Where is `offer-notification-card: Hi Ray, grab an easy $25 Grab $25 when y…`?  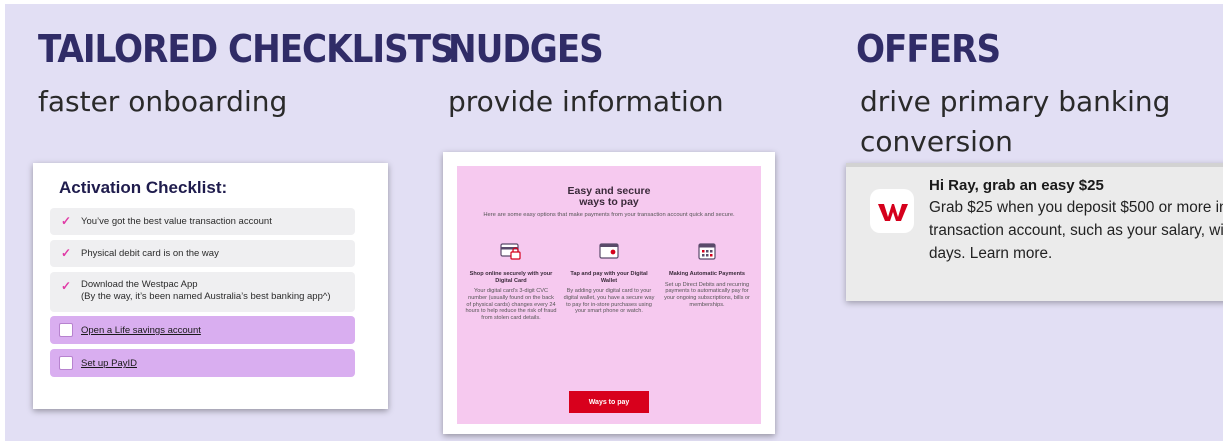 offer-notification-card: Hi Ray, grab an easy $25 Grab $25 when y… is located at coordinates (1034, 232).